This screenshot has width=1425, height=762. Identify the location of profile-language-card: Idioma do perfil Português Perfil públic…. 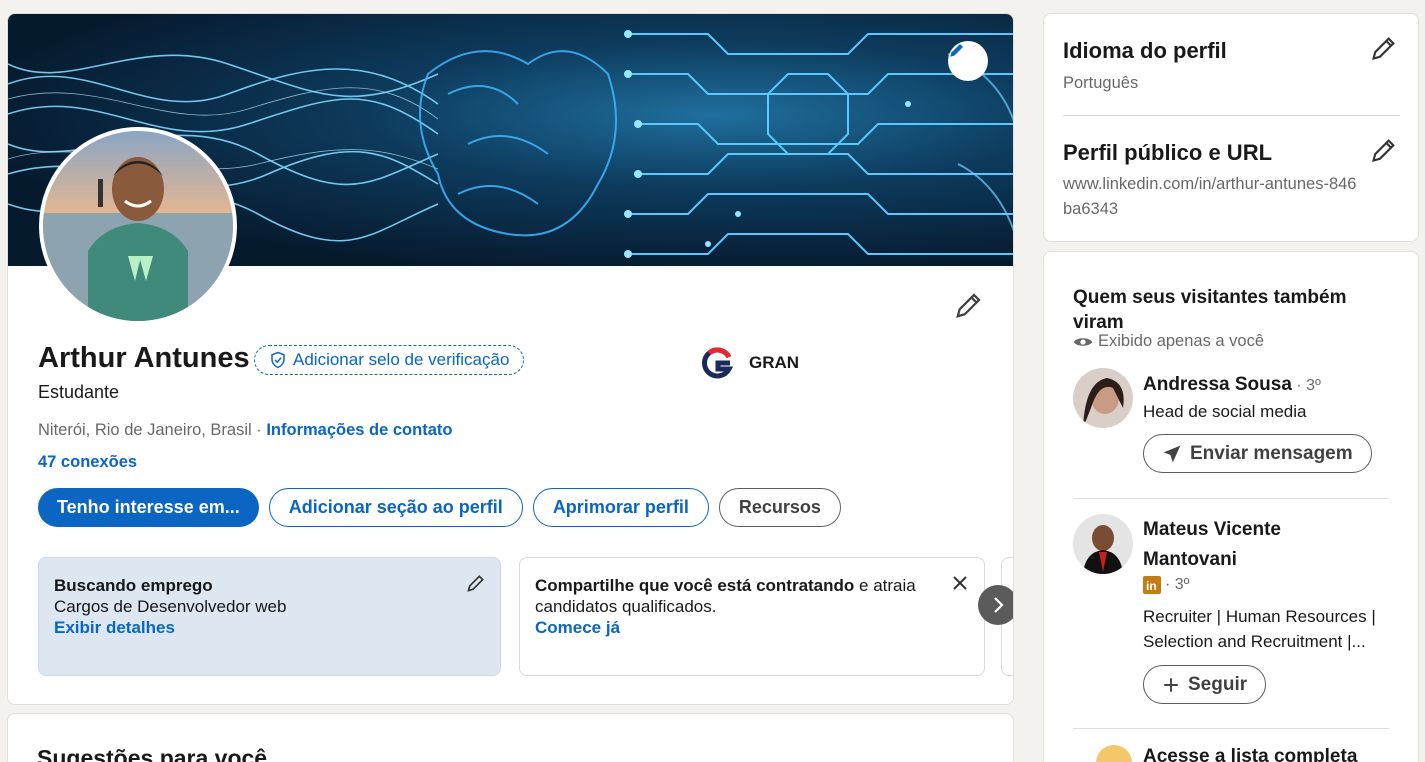
(1231, 127).